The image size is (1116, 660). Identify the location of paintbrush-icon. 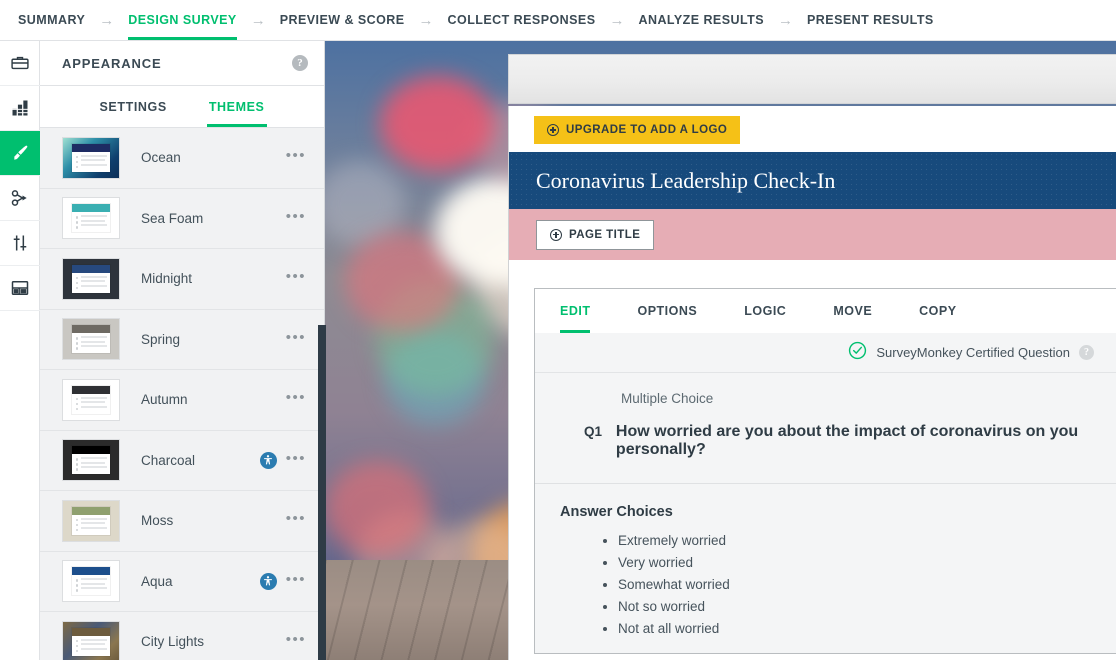
(20, 153).